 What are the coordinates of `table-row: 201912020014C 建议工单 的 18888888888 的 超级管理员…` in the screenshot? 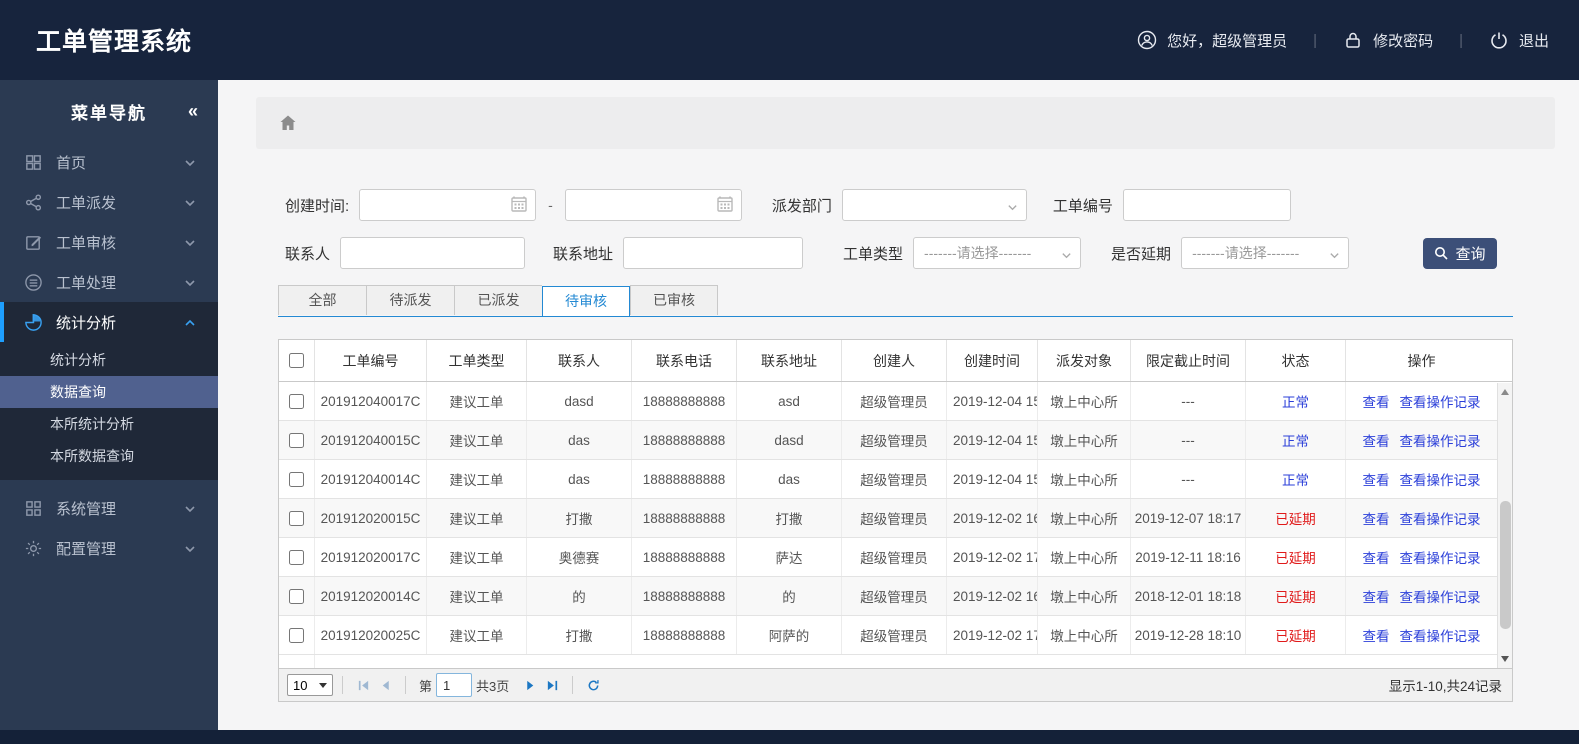 It's located at (895, 596).